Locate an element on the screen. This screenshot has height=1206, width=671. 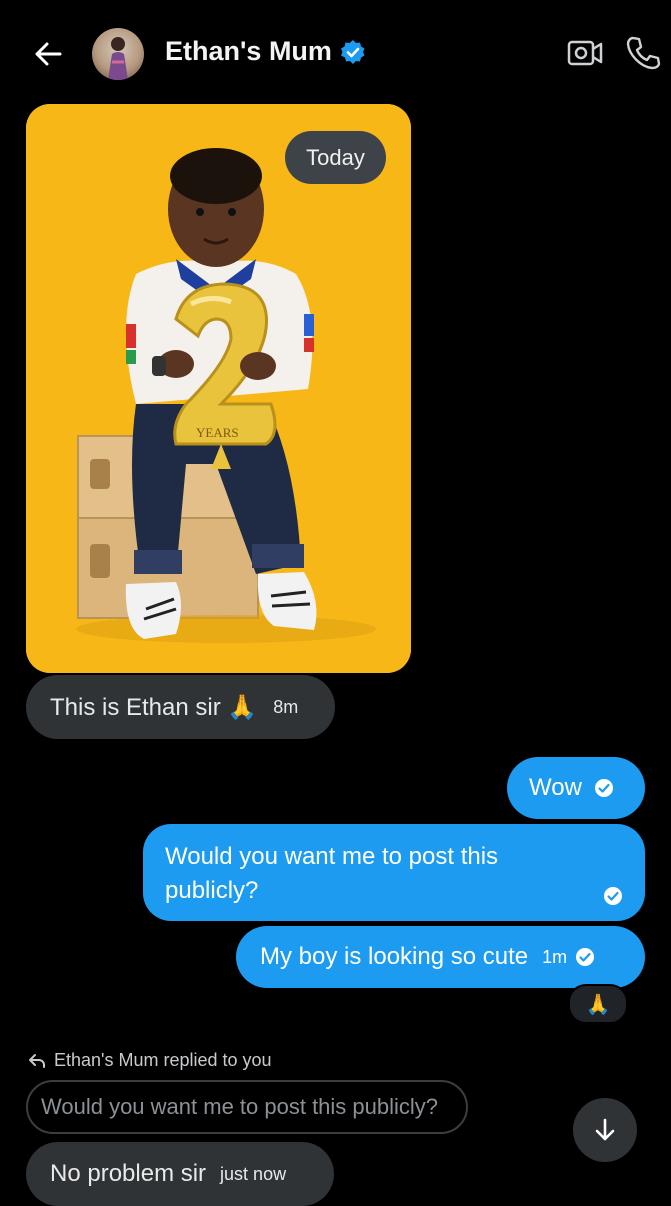
message-reaction: 🙏 is located at coordinates (598, 1004).